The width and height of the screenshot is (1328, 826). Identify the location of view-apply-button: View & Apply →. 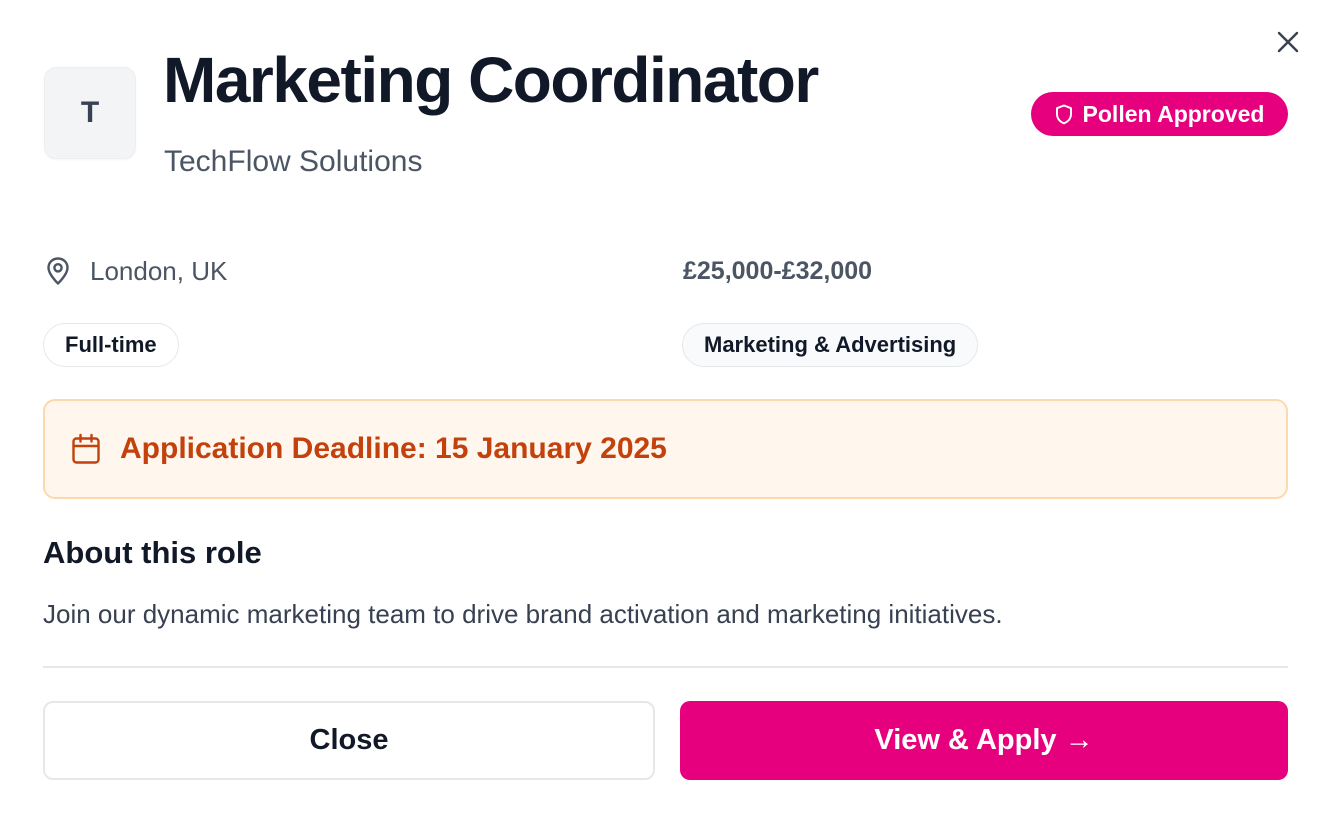
(984, 740).